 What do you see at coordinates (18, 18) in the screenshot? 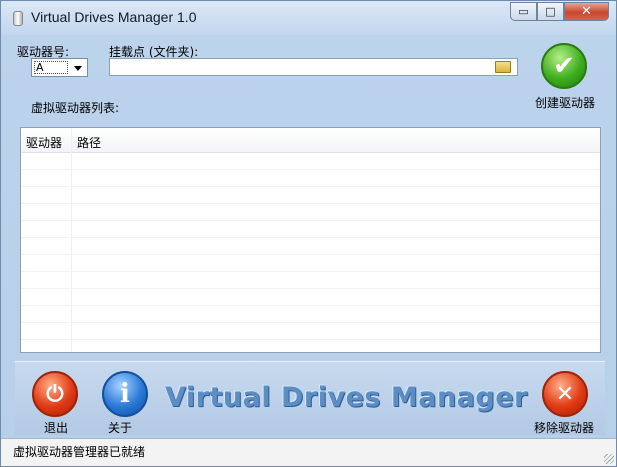
I see `app-icon` at bounding box center [18, 18].